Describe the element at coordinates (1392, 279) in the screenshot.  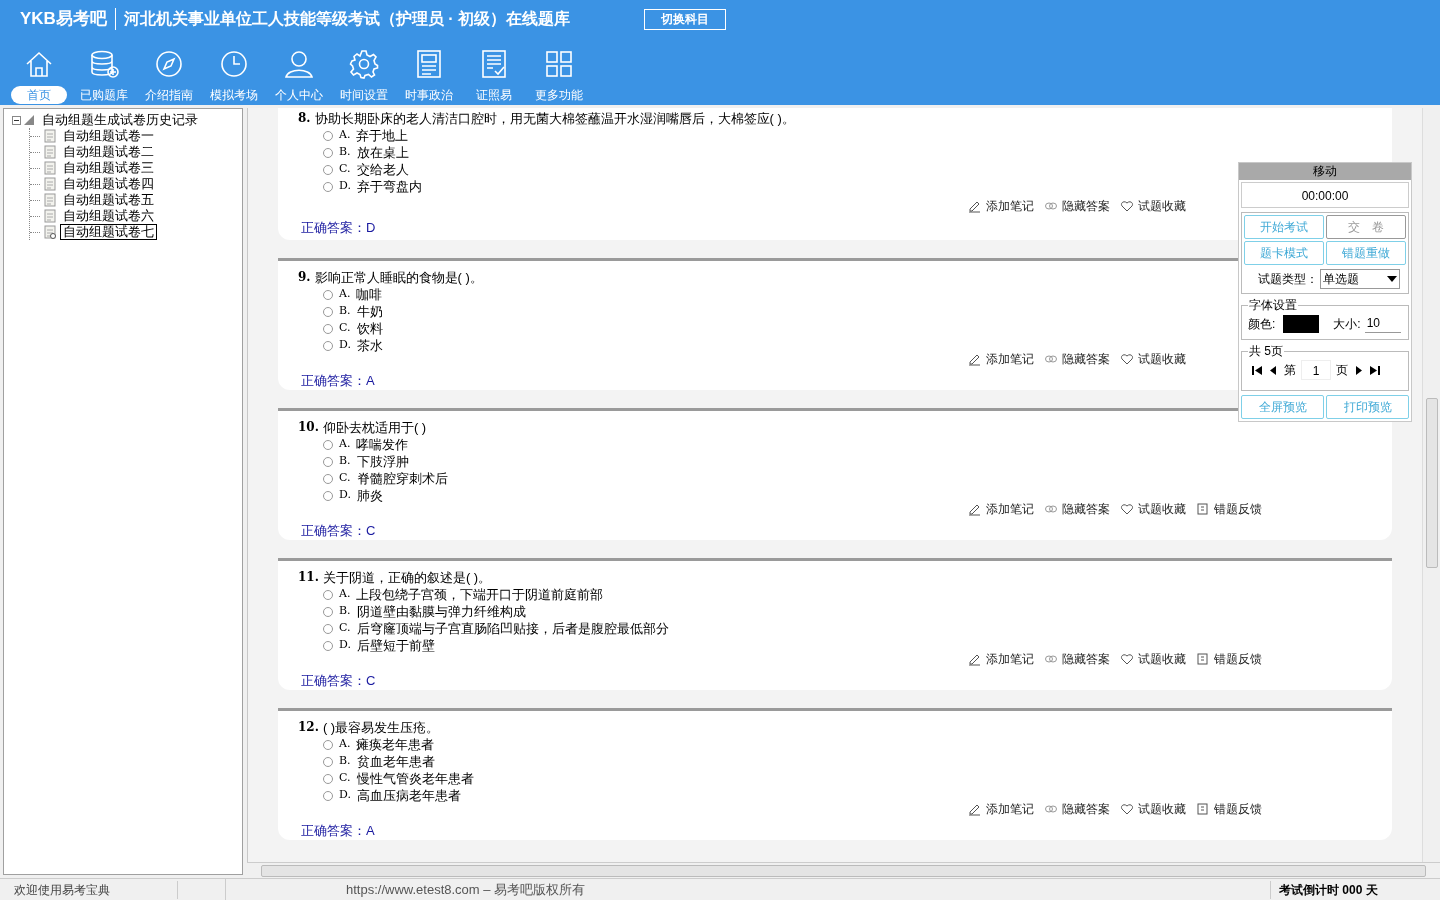
I see `caret-icon` at that location.